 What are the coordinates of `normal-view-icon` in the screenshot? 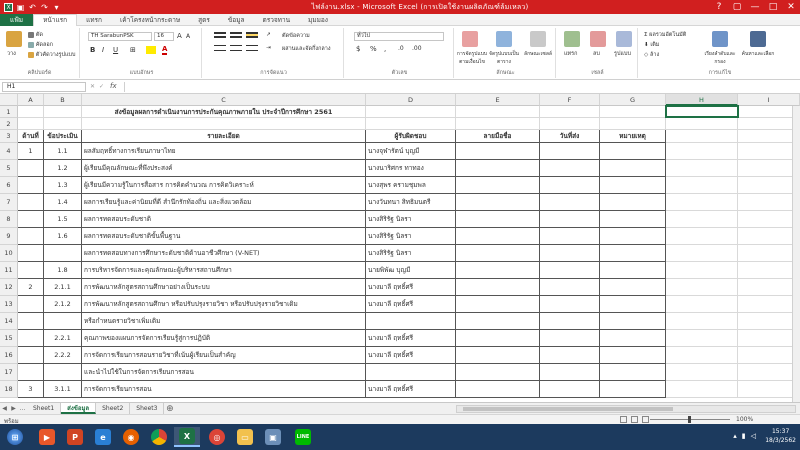 It's located at (623, 419).